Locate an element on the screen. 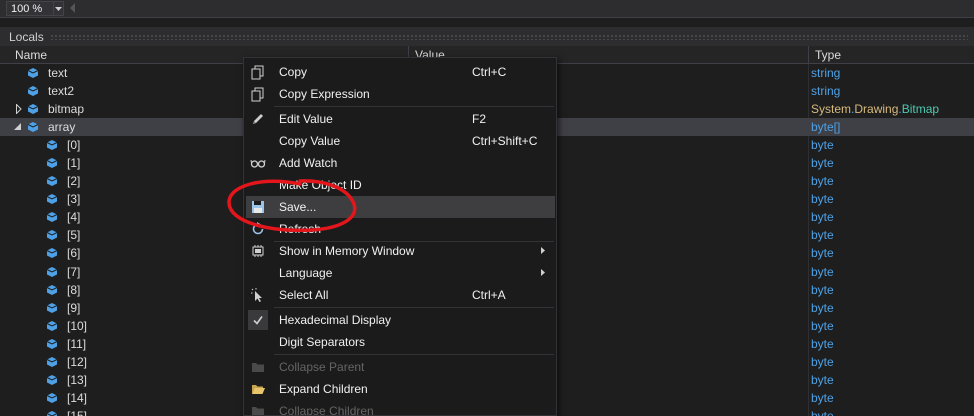 Image resolution: width=974 pixels, height=416 pixels. menu-item-refresh: Refresh is located at coordinates (400, 229).